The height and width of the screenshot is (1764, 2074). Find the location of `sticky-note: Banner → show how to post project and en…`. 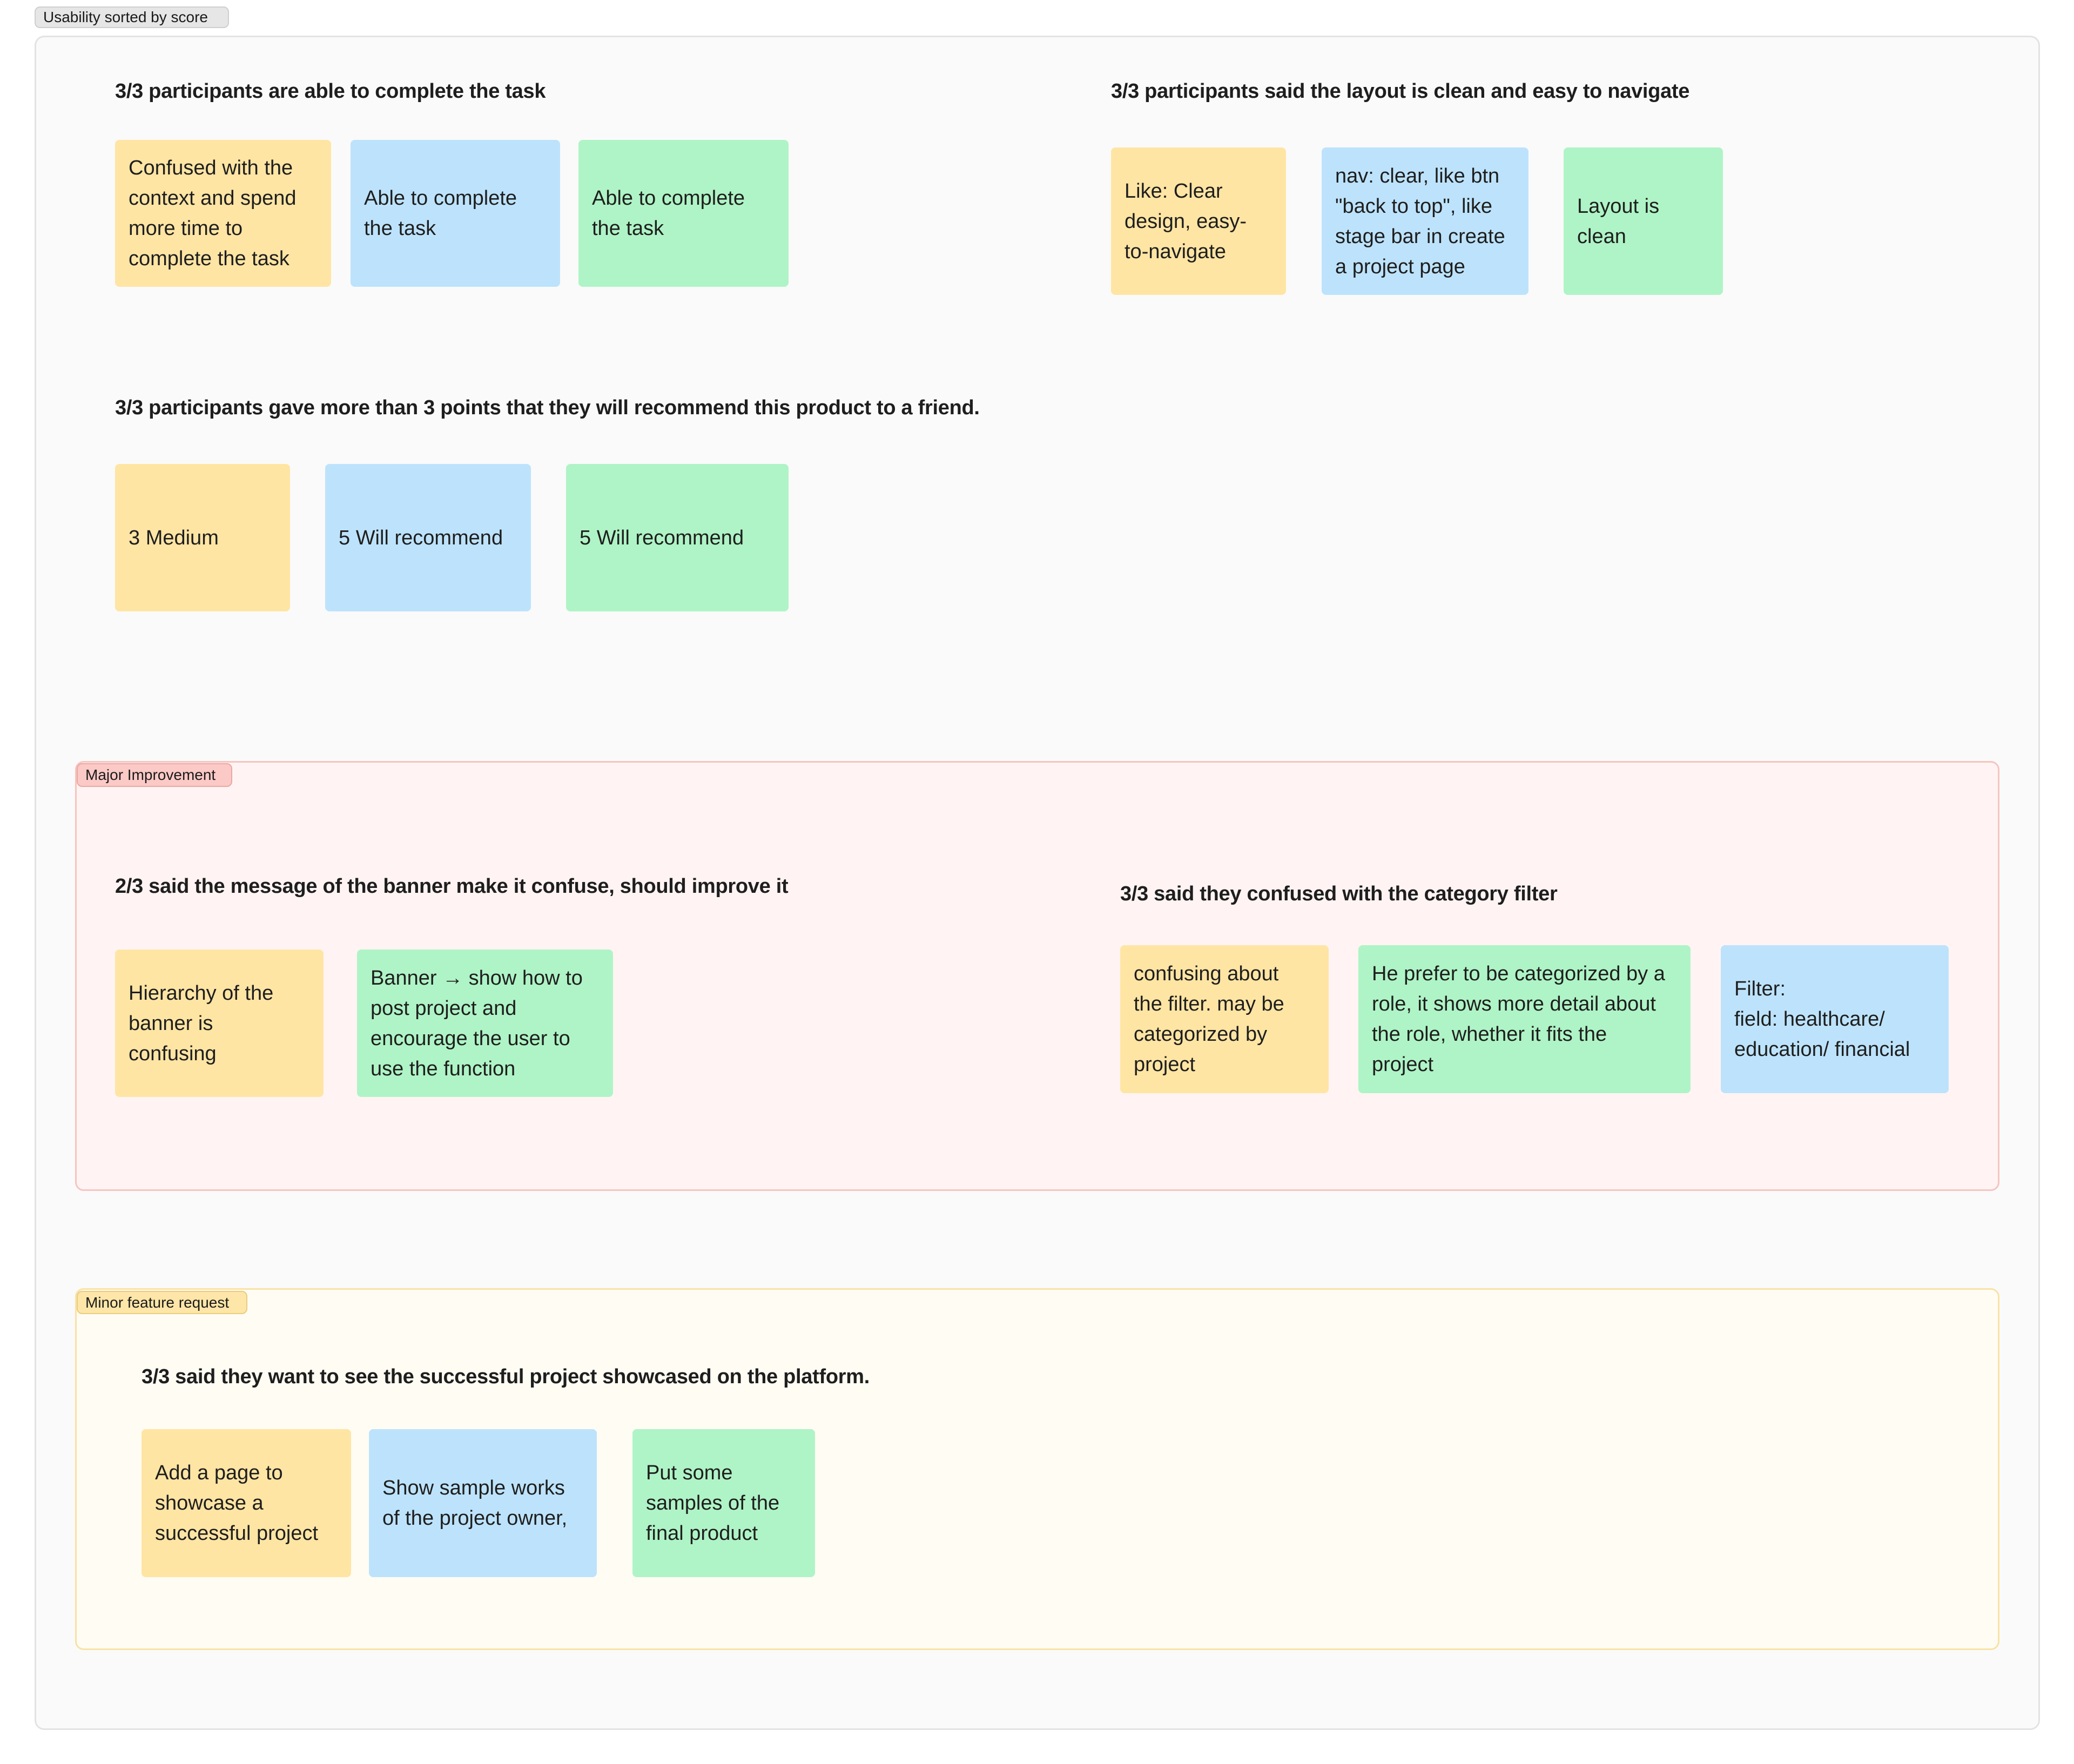

sticky-note: Banner → show how to post project and en… is located at coordinates (485, 1023).